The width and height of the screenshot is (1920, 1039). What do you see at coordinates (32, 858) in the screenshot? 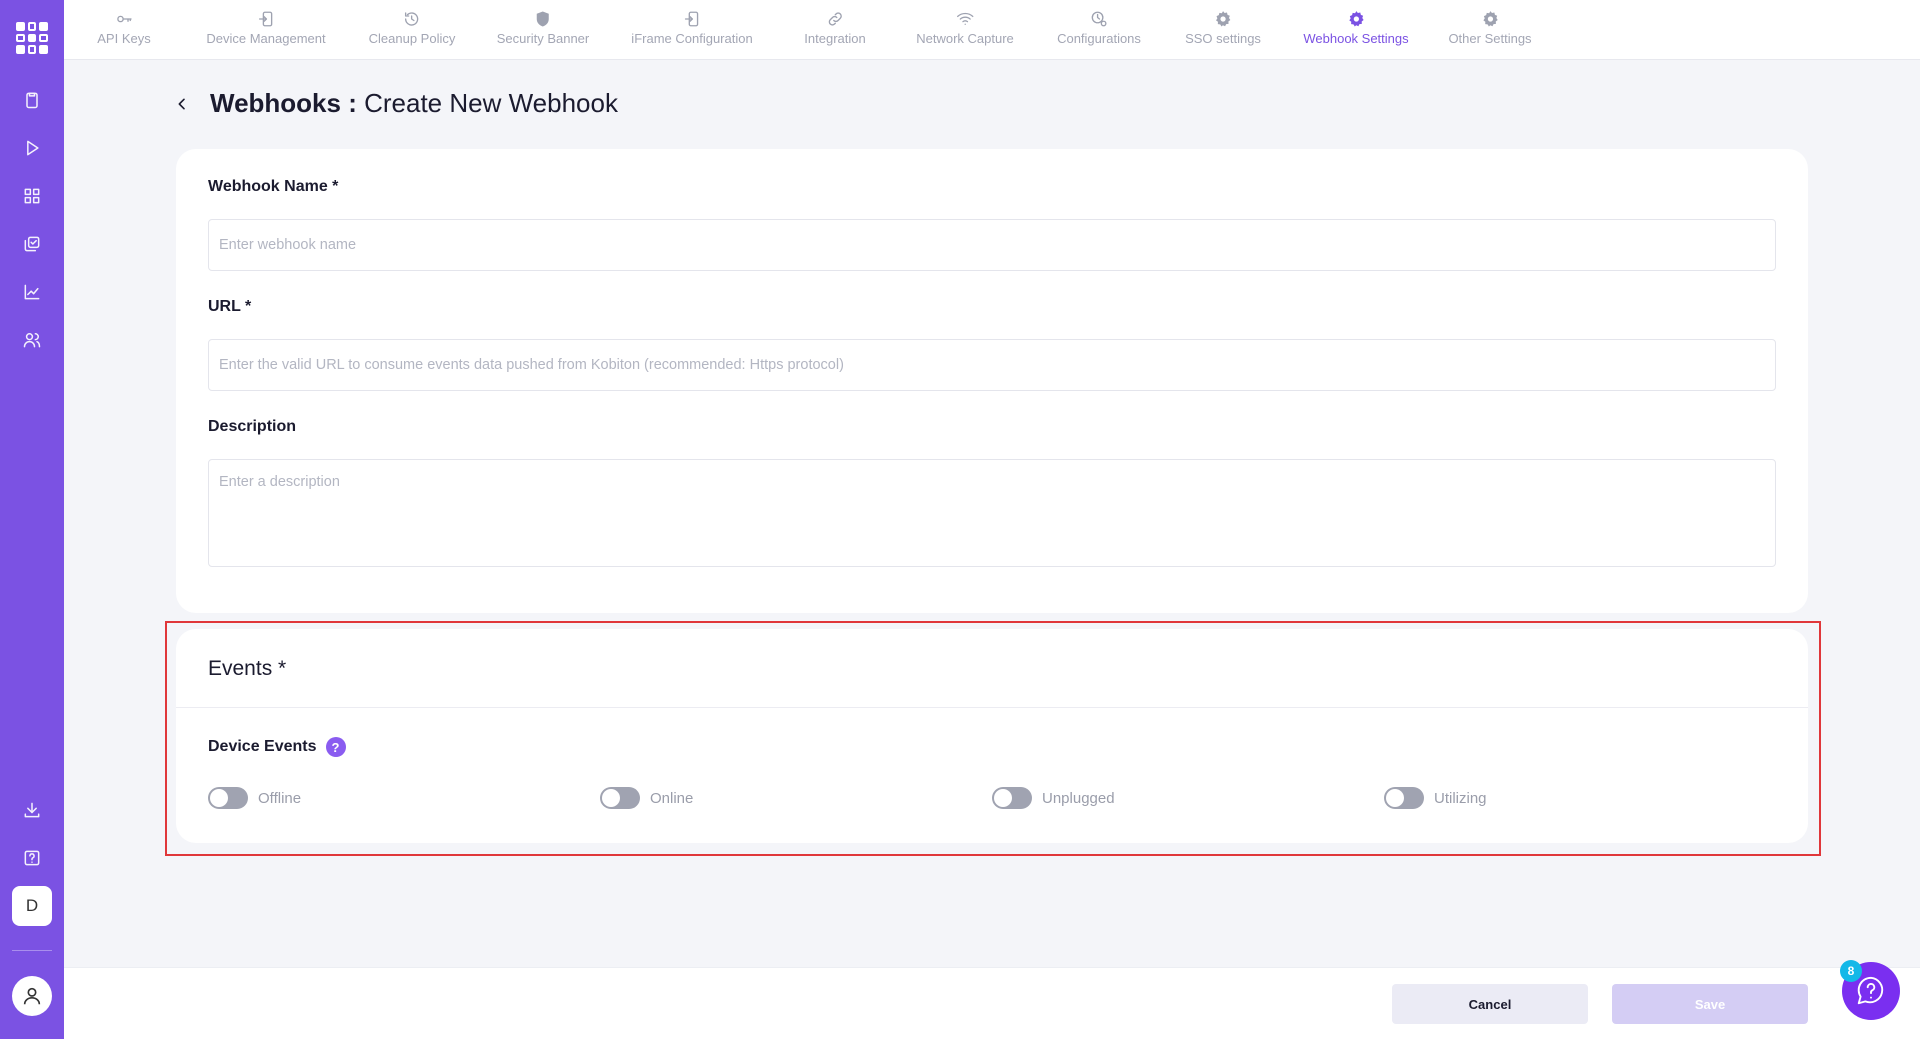
I see `help-square-icon` at bounding box center [32, 858].